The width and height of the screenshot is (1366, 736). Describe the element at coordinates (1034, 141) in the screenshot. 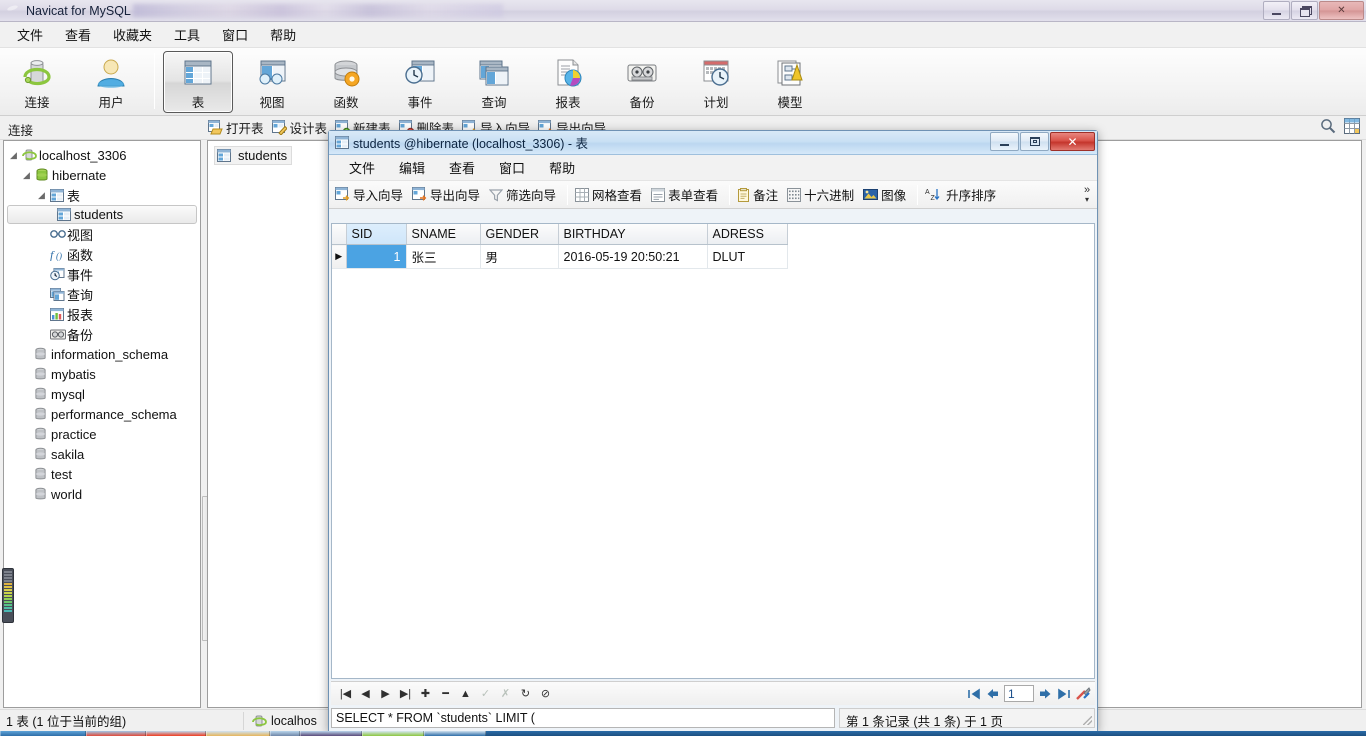

I see `maximize-icon` at that location.